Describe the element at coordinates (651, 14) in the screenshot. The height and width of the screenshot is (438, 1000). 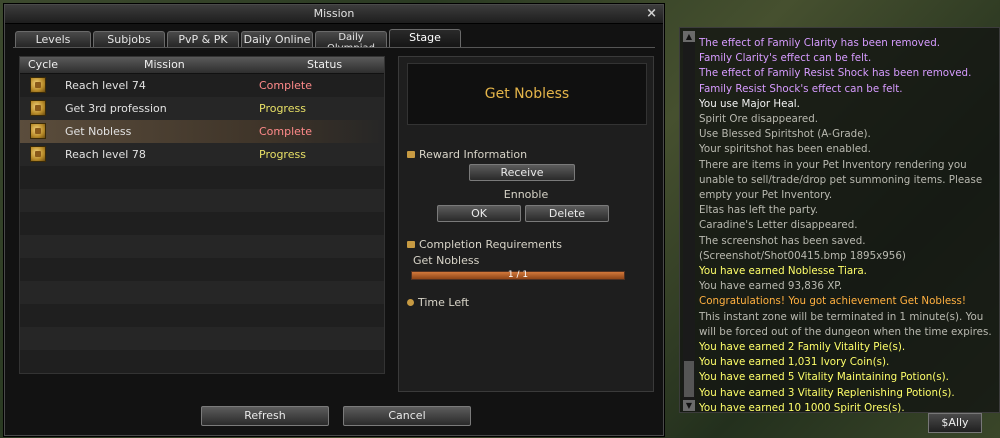
I see `close-icon: ×` at that location.